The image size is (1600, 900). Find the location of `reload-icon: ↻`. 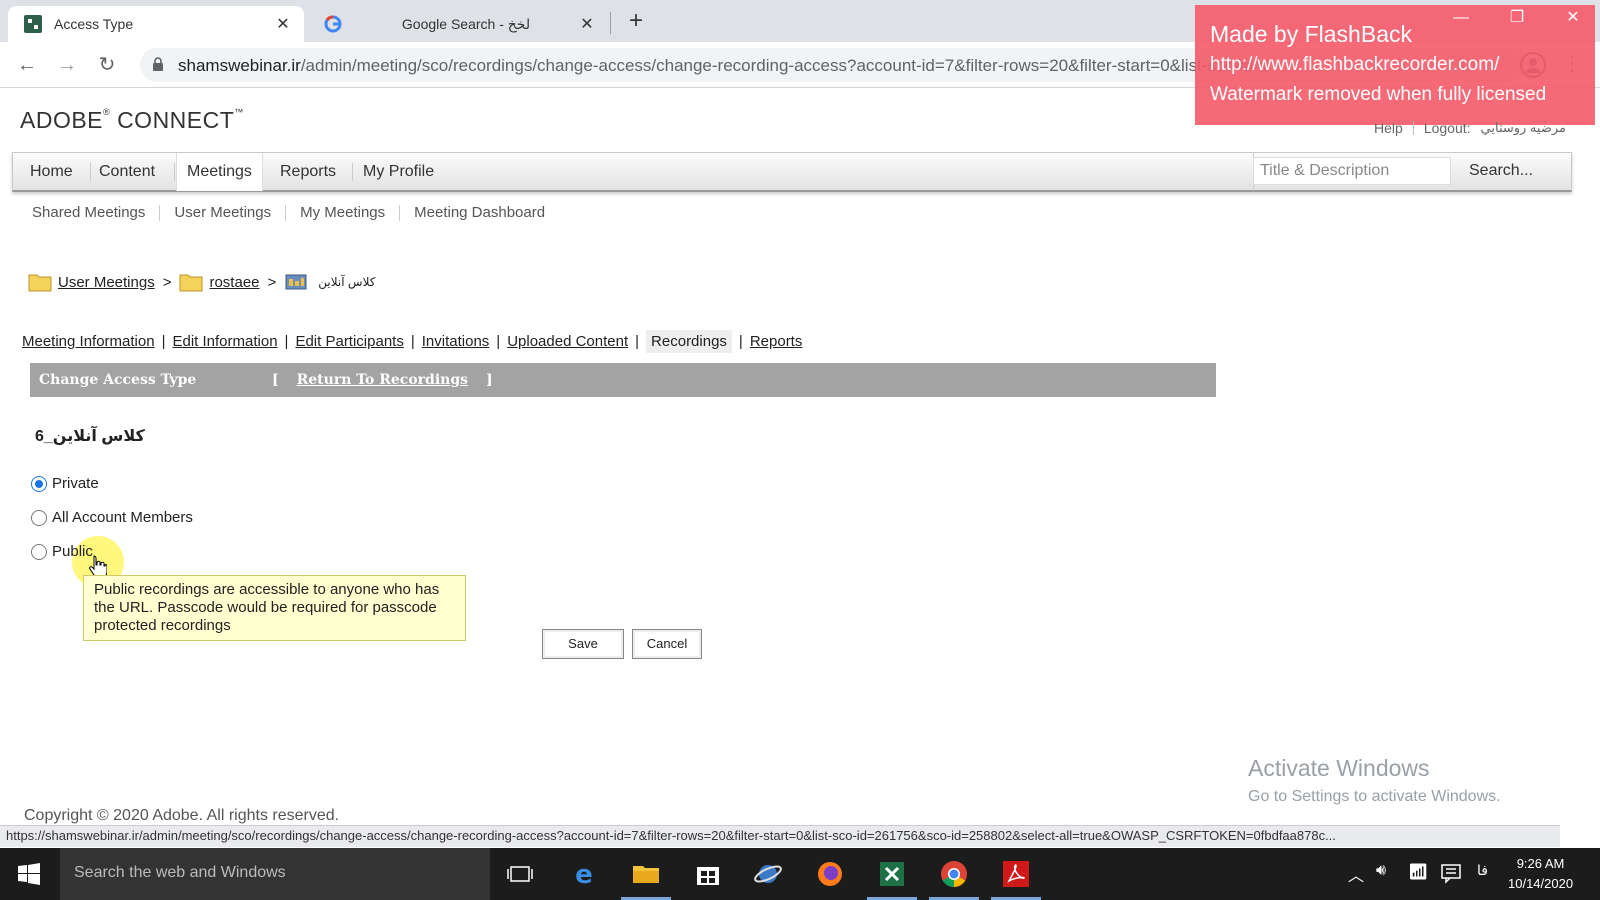

reload-icon: ↻ is located at coordinates (107, 65).